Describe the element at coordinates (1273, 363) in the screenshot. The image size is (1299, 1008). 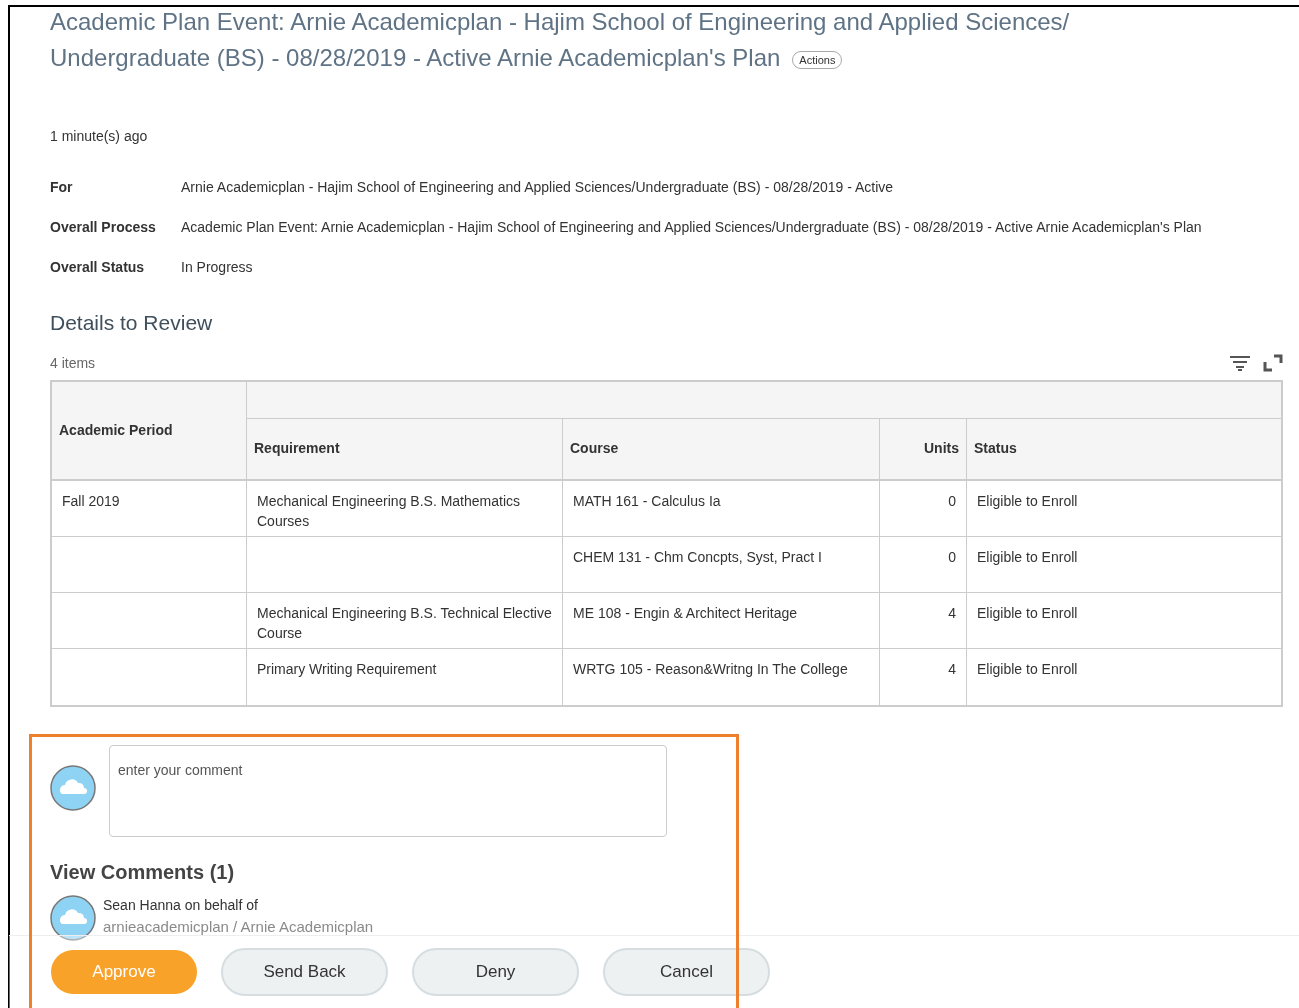
I see `expand-icon` at that location.